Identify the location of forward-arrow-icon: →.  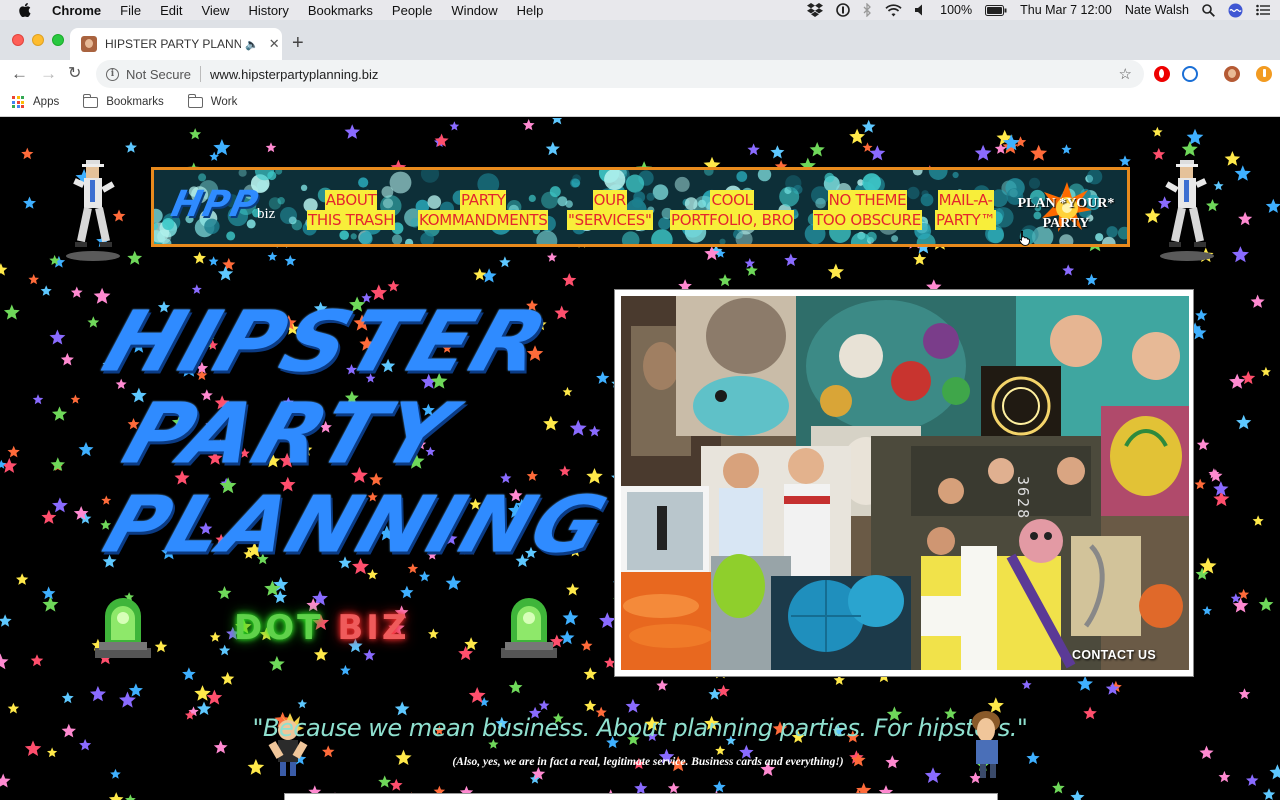
(48, 74).